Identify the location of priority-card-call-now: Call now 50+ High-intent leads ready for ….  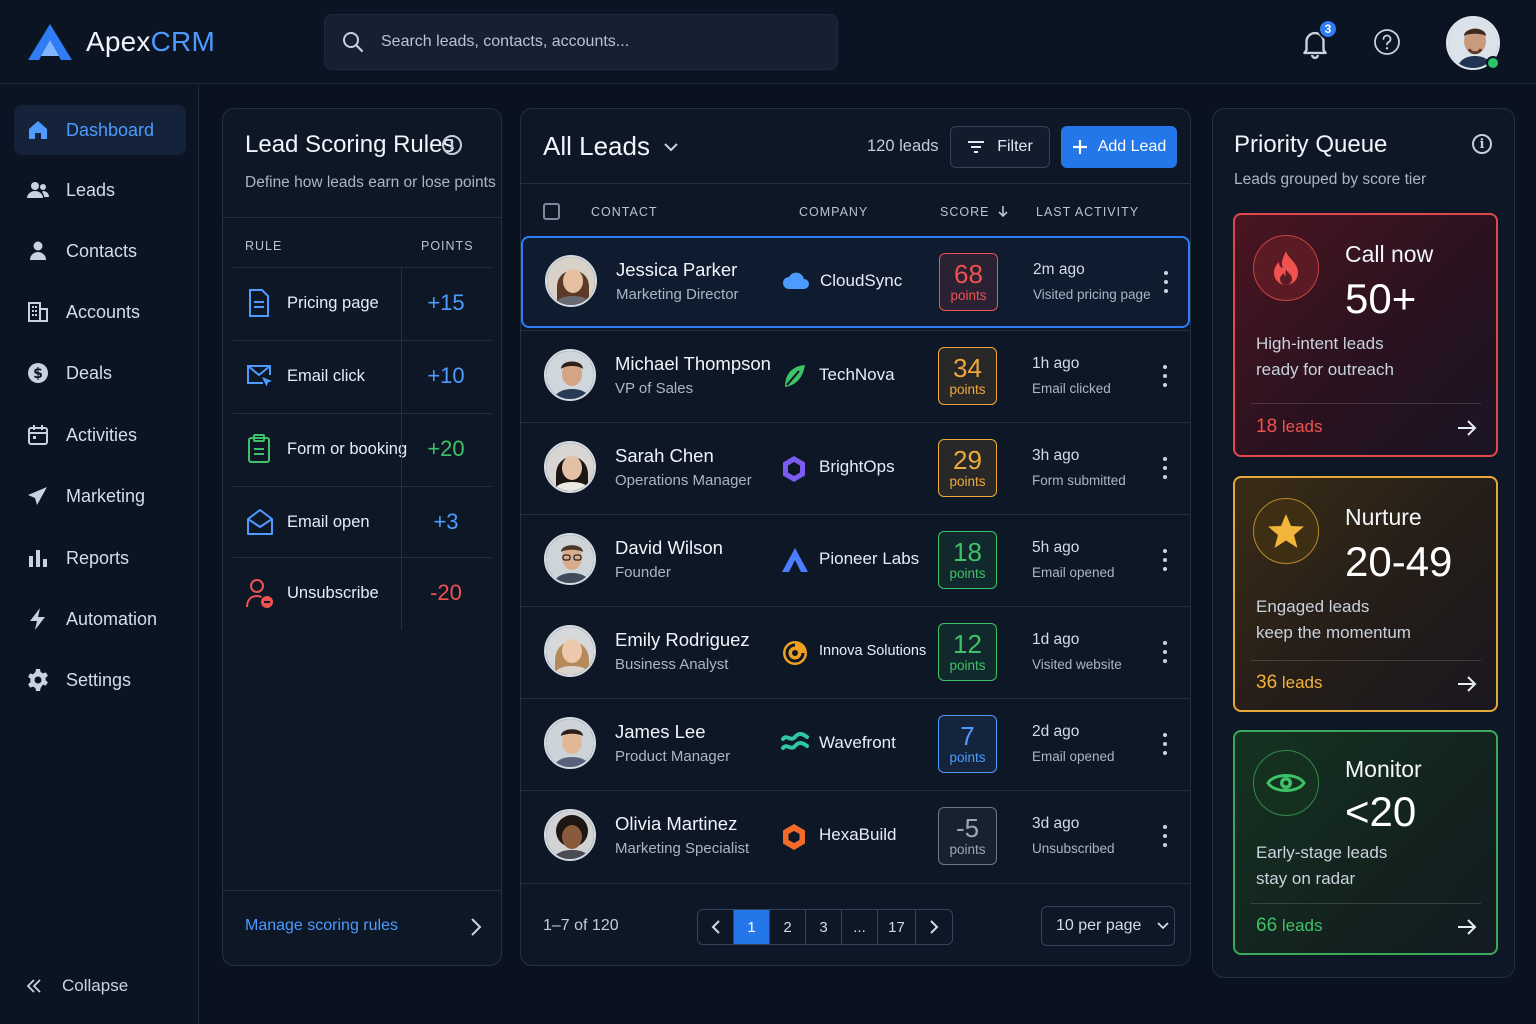
(1365, 335).